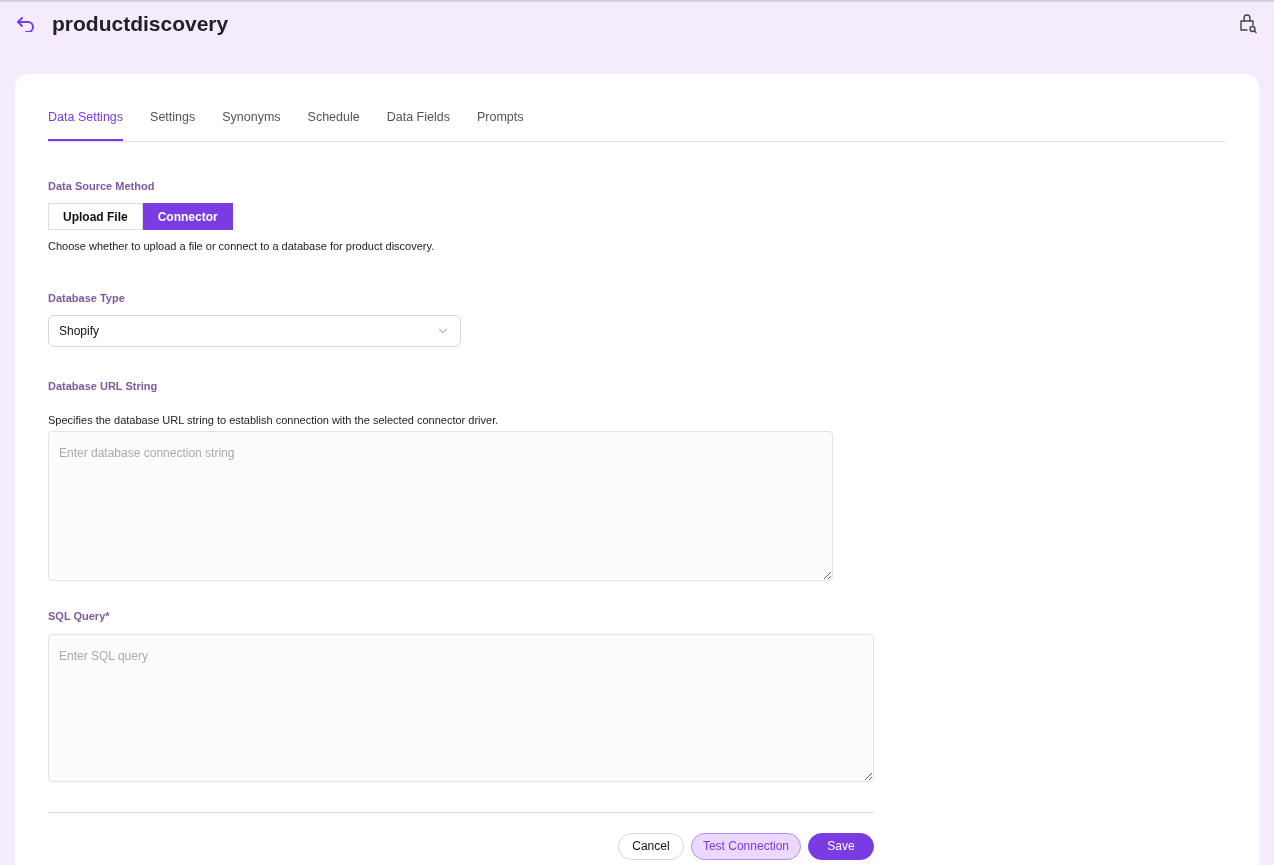 This screenshot has height=865, width=1274. I want to click on tab: Schedule, so click(333, 124).